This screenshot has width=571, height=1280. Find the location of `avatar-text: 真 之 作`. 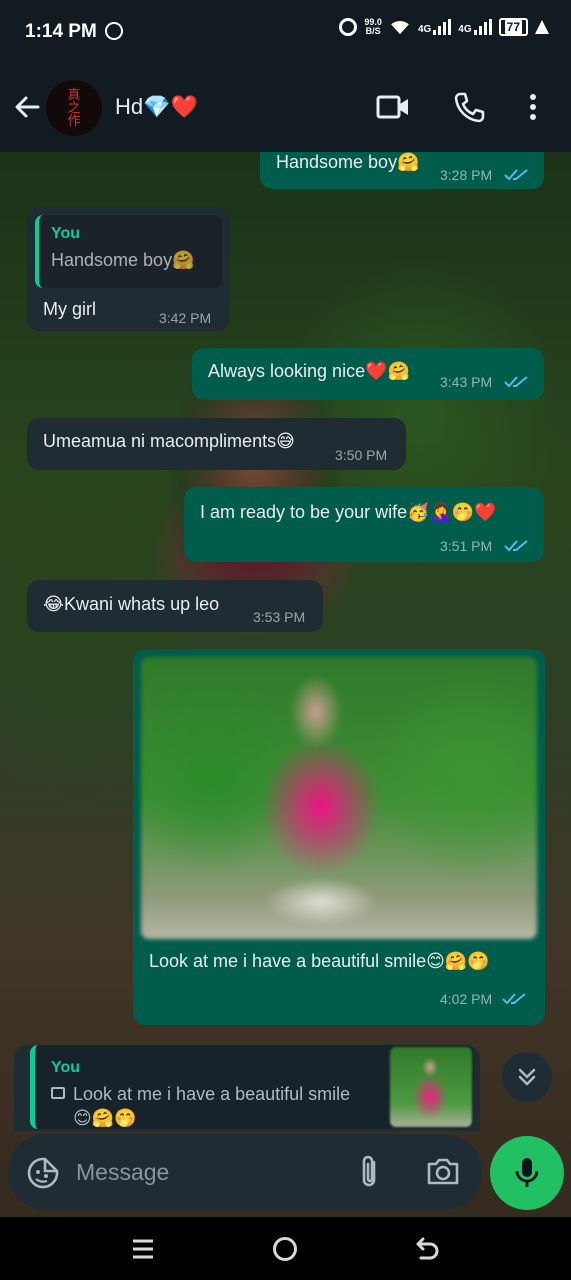

avatar-text: 真 之 作 is located at coordinates (74, 108).